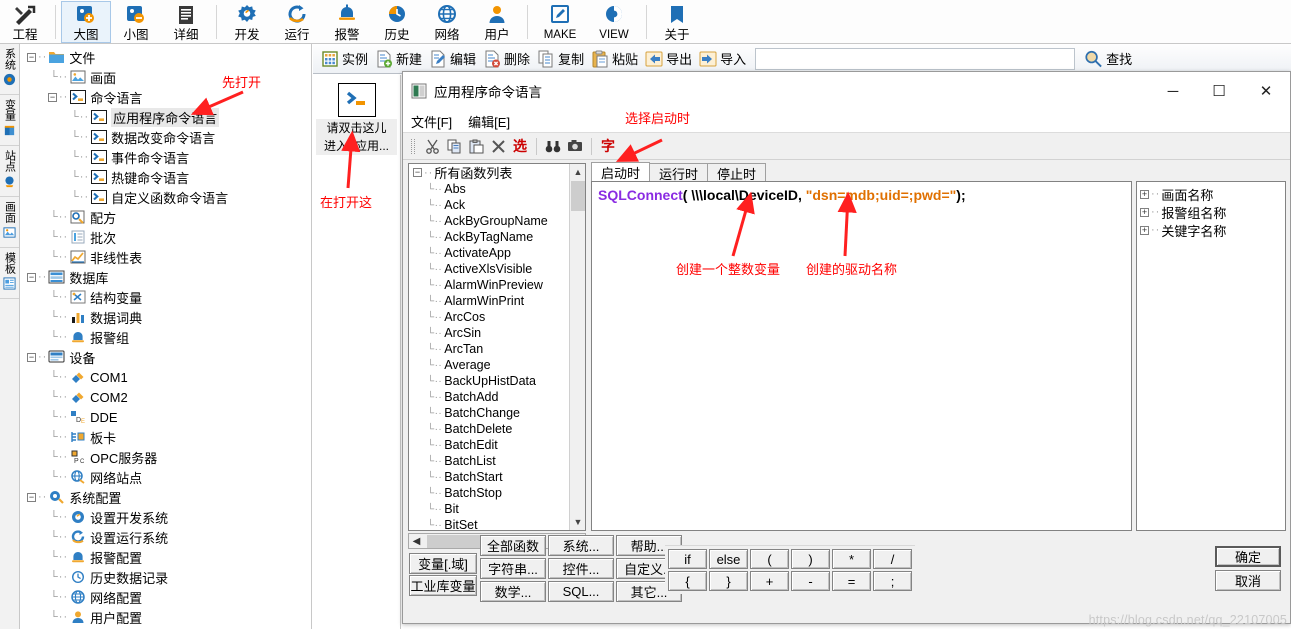 The width and height of the screenshot is (1291, 629). What do you see at coordinates (9, 273) in the screenshot?
I see `vtab-moban: 模板` at bounding box center [9, 273].